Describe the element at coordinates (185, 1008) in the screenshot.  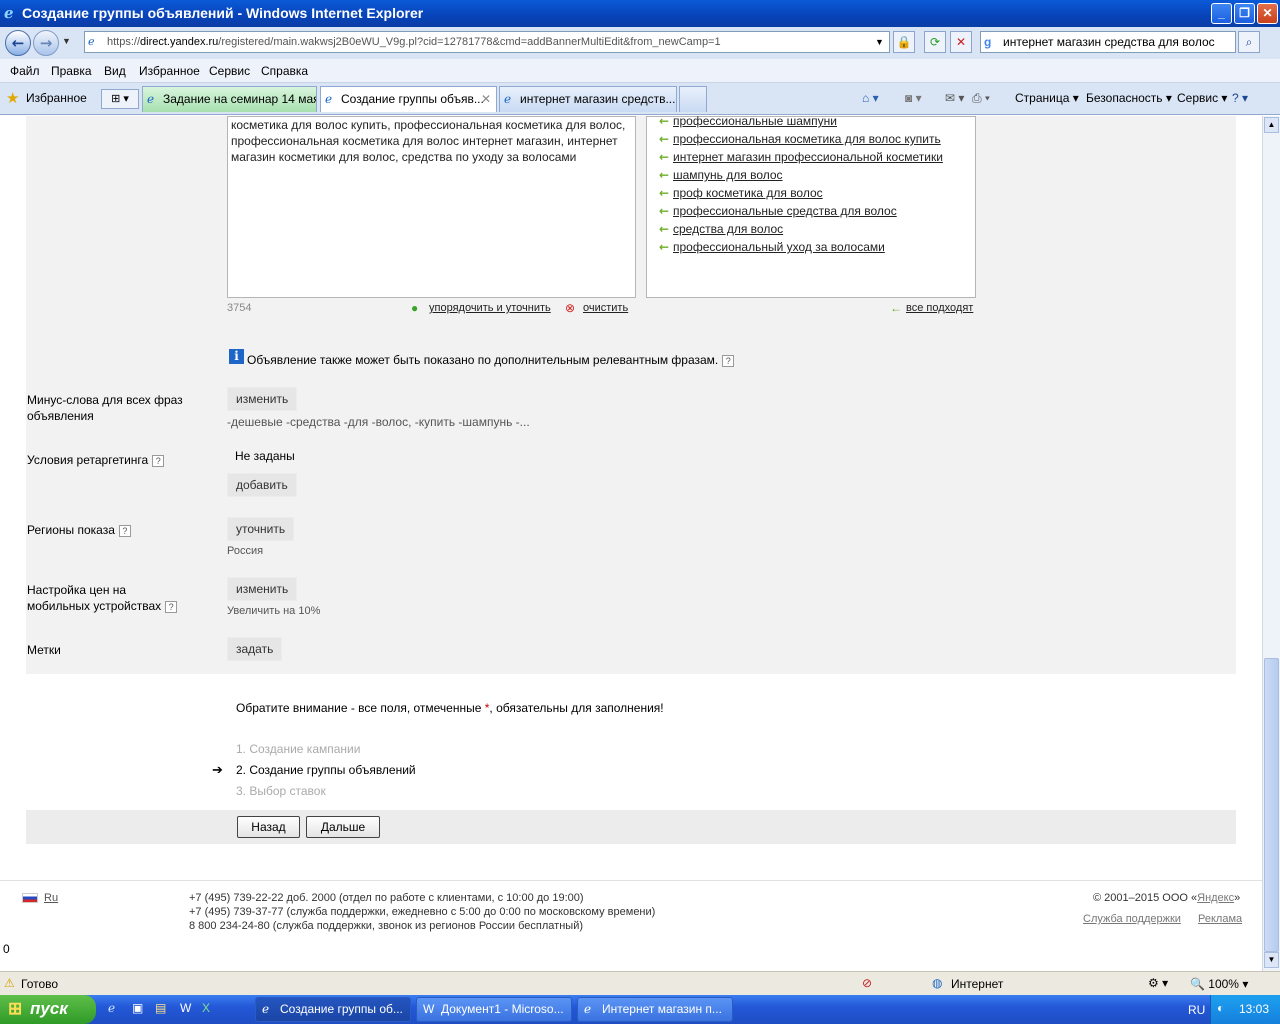
I see `quicklaunch-word-icon: W` at that location.